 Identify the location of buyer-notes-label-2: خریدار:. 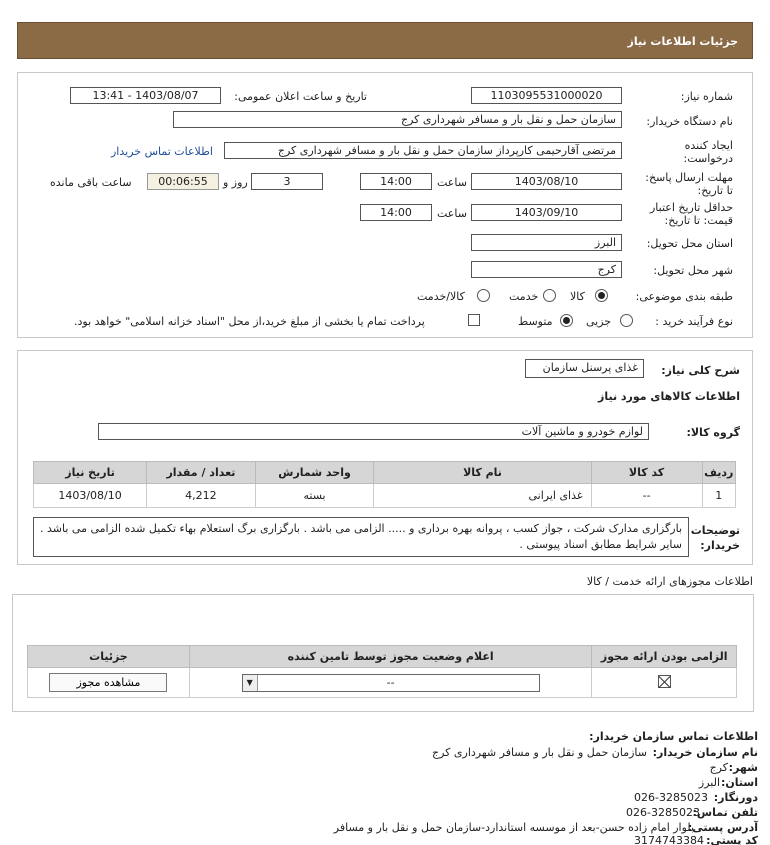
(720, 545).